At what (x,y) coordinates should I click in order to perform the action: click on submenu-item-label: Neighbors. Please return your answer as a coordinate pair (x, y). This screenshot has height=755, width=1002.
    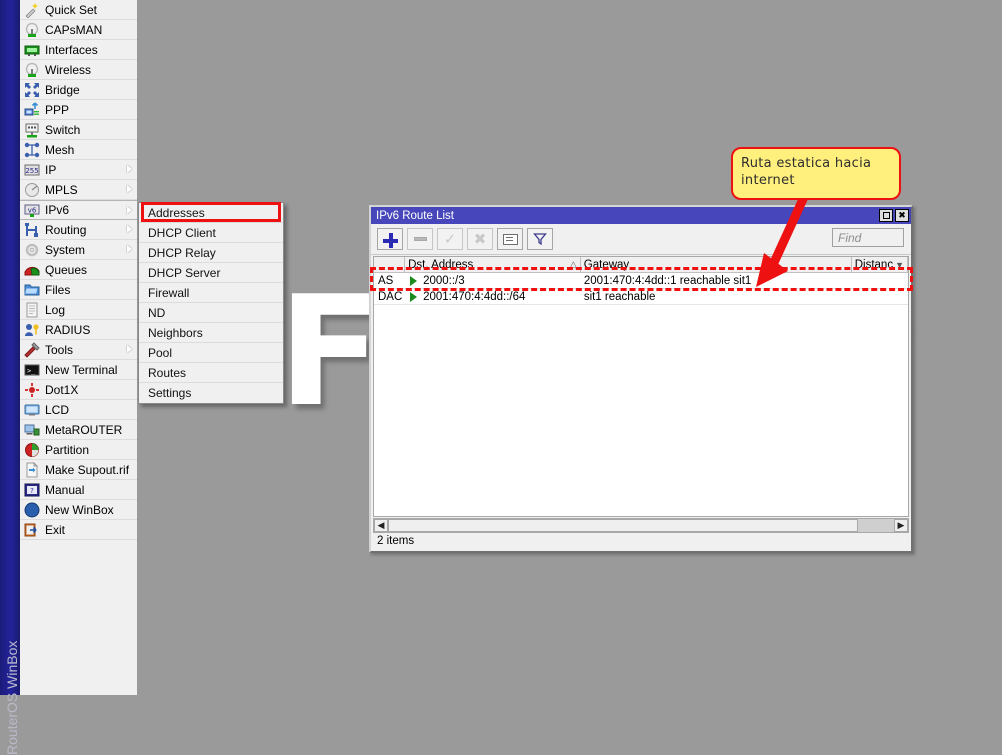
    Looking at the image, I should click on (175, 332).